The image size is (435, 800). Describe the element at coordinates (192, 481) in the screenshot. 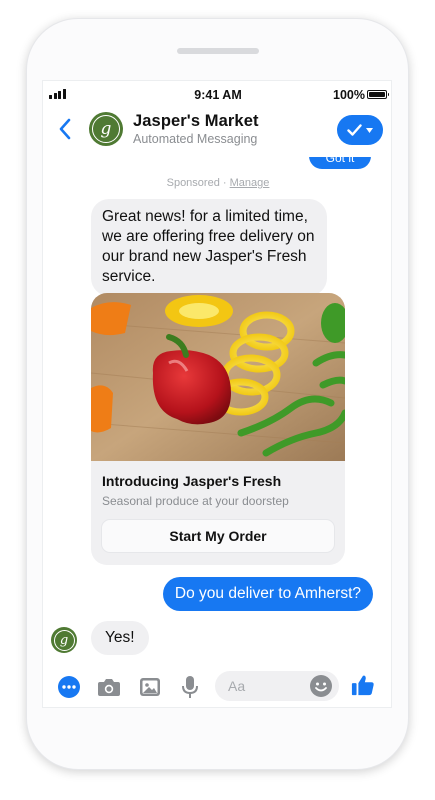

I see `card-title: Introducing Jasper's Fresh` at that location.